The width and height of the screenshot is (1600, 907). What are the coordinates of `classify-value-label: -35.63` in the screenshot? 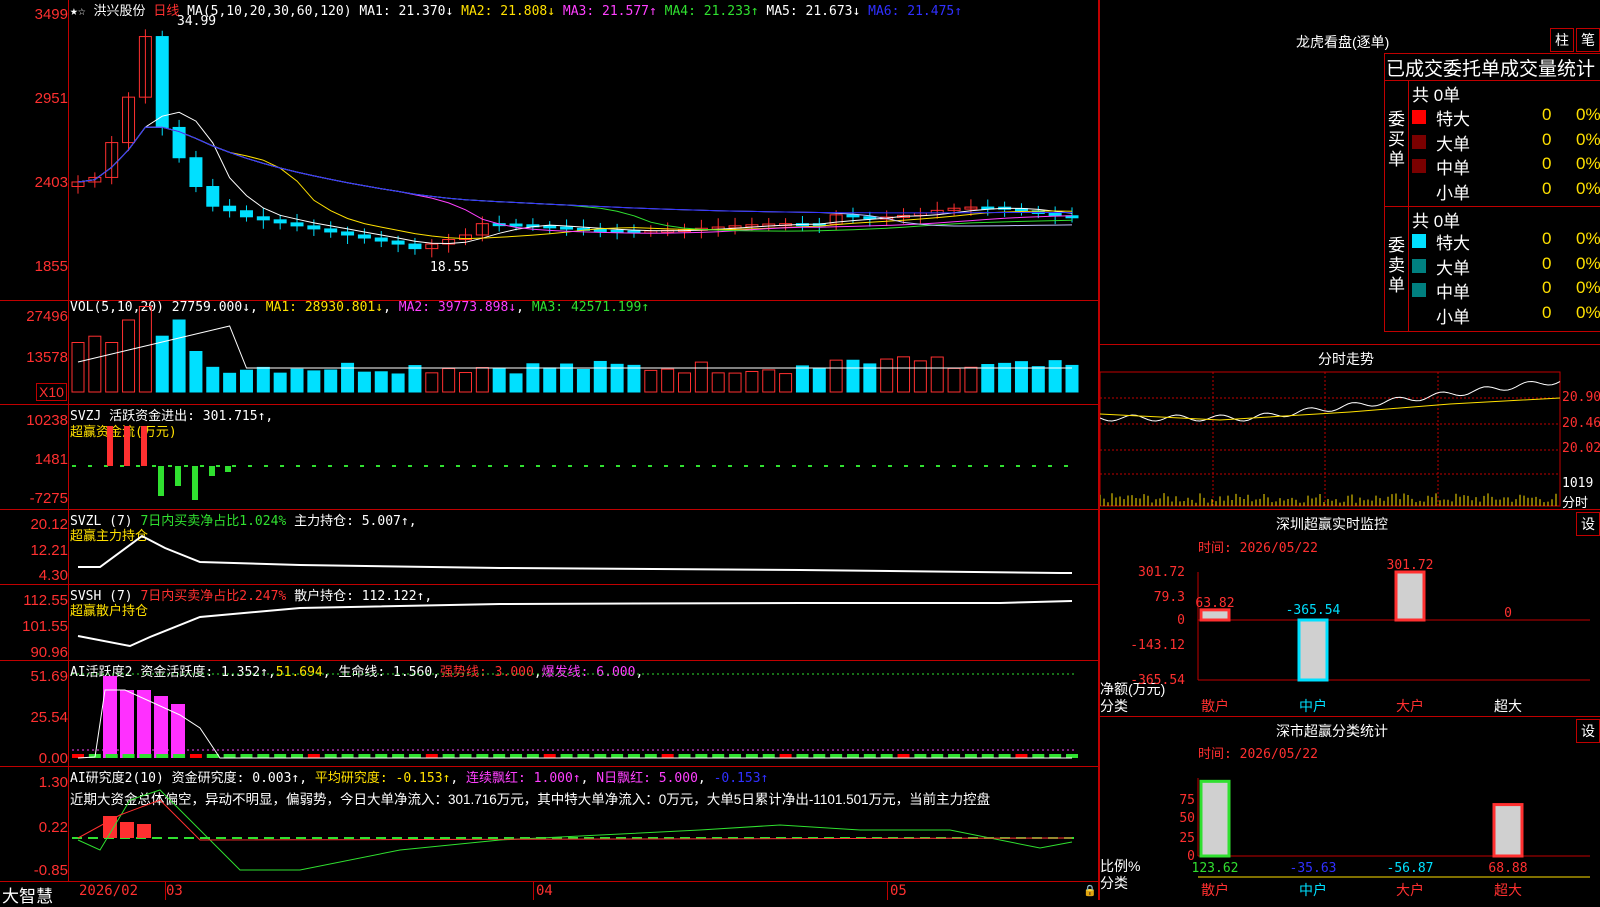 It's located at (1313, 868).